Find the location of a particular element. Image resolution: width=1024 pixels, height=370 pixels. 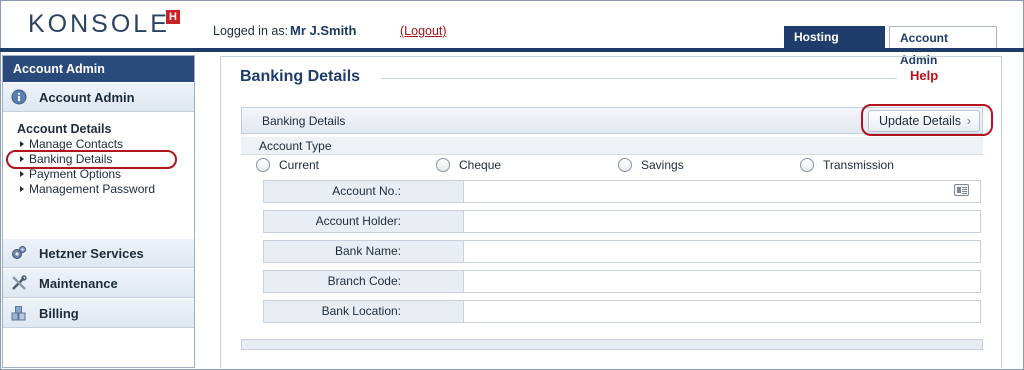

radio-label: Cheque is located at coordinates (480, 165).